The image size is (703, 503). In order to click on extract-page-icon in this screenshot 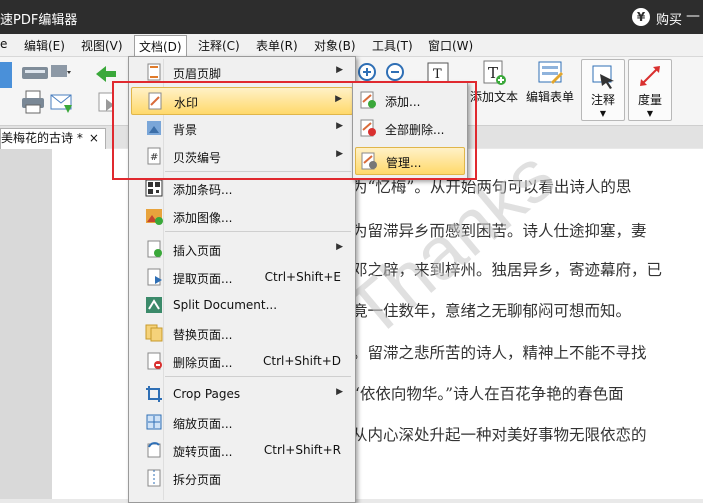, I will do `click(154, 277)`.